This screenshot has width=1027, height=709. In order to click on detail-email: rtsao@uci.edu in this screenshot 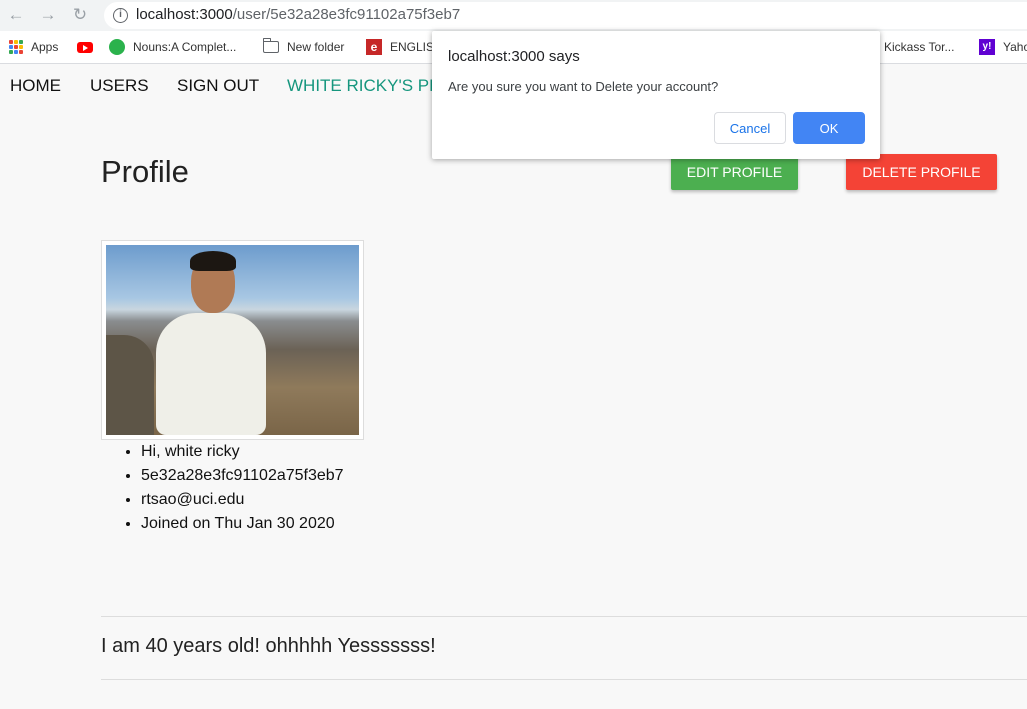, I will do `click(242, 502)`.